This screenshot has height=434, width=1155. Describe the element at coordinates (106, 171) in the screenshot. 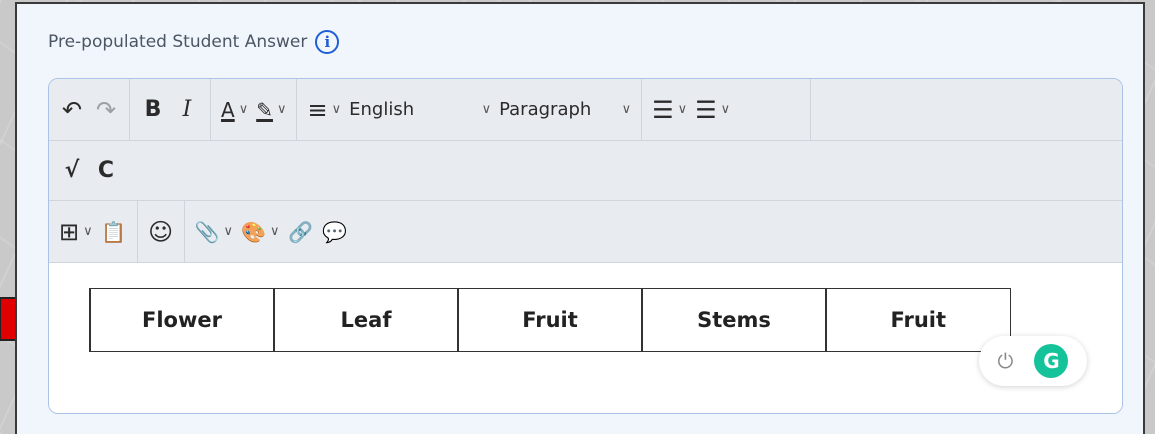

I see `chemistry-icon: C` at that location.